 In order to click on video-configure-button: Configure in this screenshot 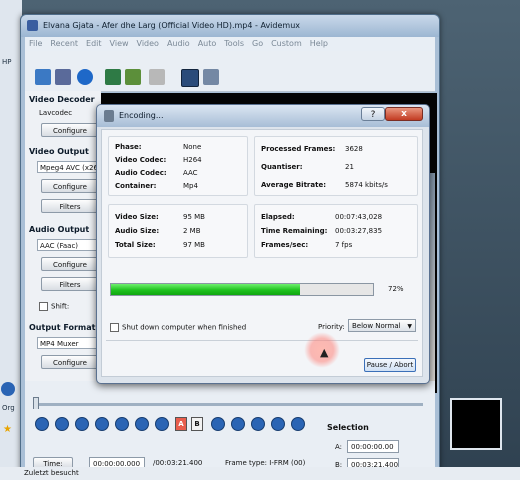, I will do `click(70, 186)`.